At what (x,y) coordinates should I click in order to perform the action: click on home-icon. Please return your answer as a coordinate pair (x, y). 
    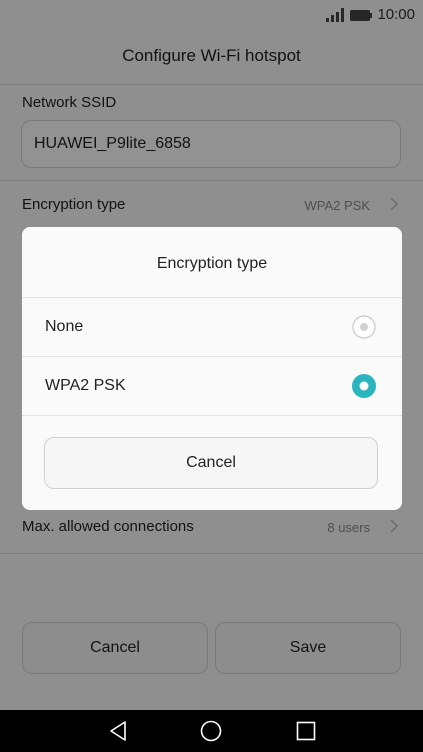
    Looking at the image, I should click on (211, 731).